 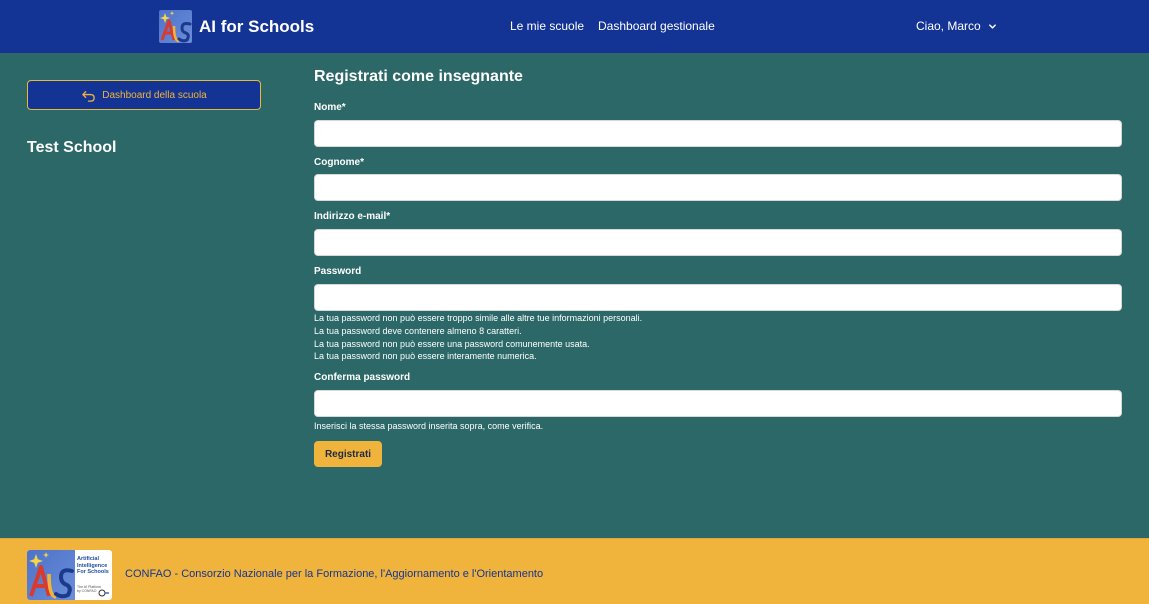 I want to click on email-label: Indirizzo e-mail*, so click(x=352, y=216).